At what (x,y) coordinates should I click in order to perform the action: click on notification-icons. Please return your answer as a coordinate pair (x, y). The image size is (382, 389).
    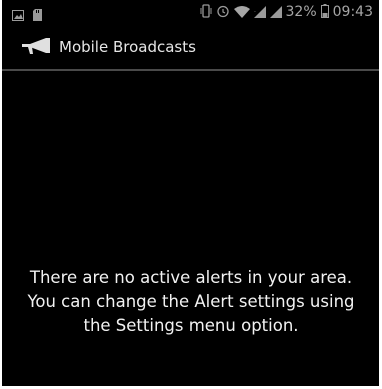
    Looking at the image, I should click on (27, 15).